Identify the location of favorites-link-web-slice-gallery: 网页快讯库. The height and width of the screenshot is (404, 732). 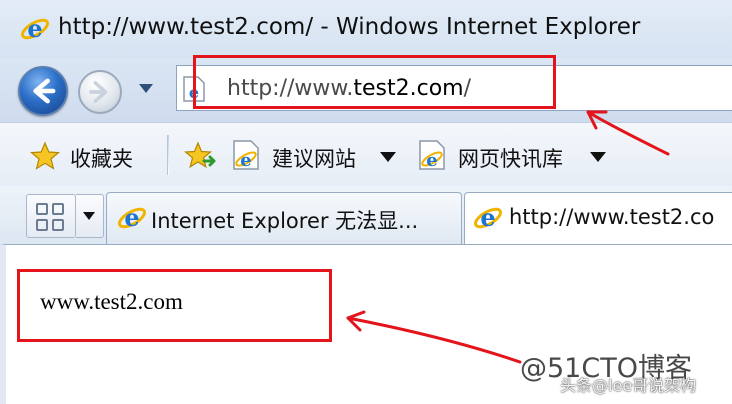
(510, 158).